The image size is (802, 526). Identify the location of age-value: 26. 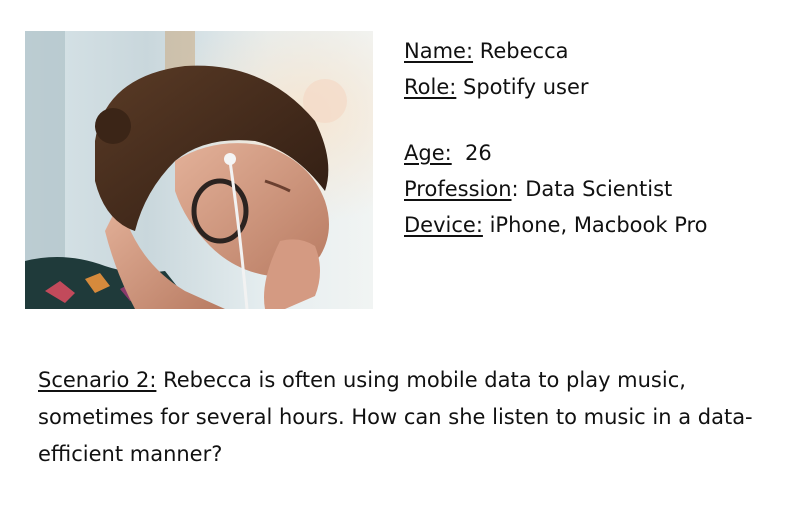
(471, 153).